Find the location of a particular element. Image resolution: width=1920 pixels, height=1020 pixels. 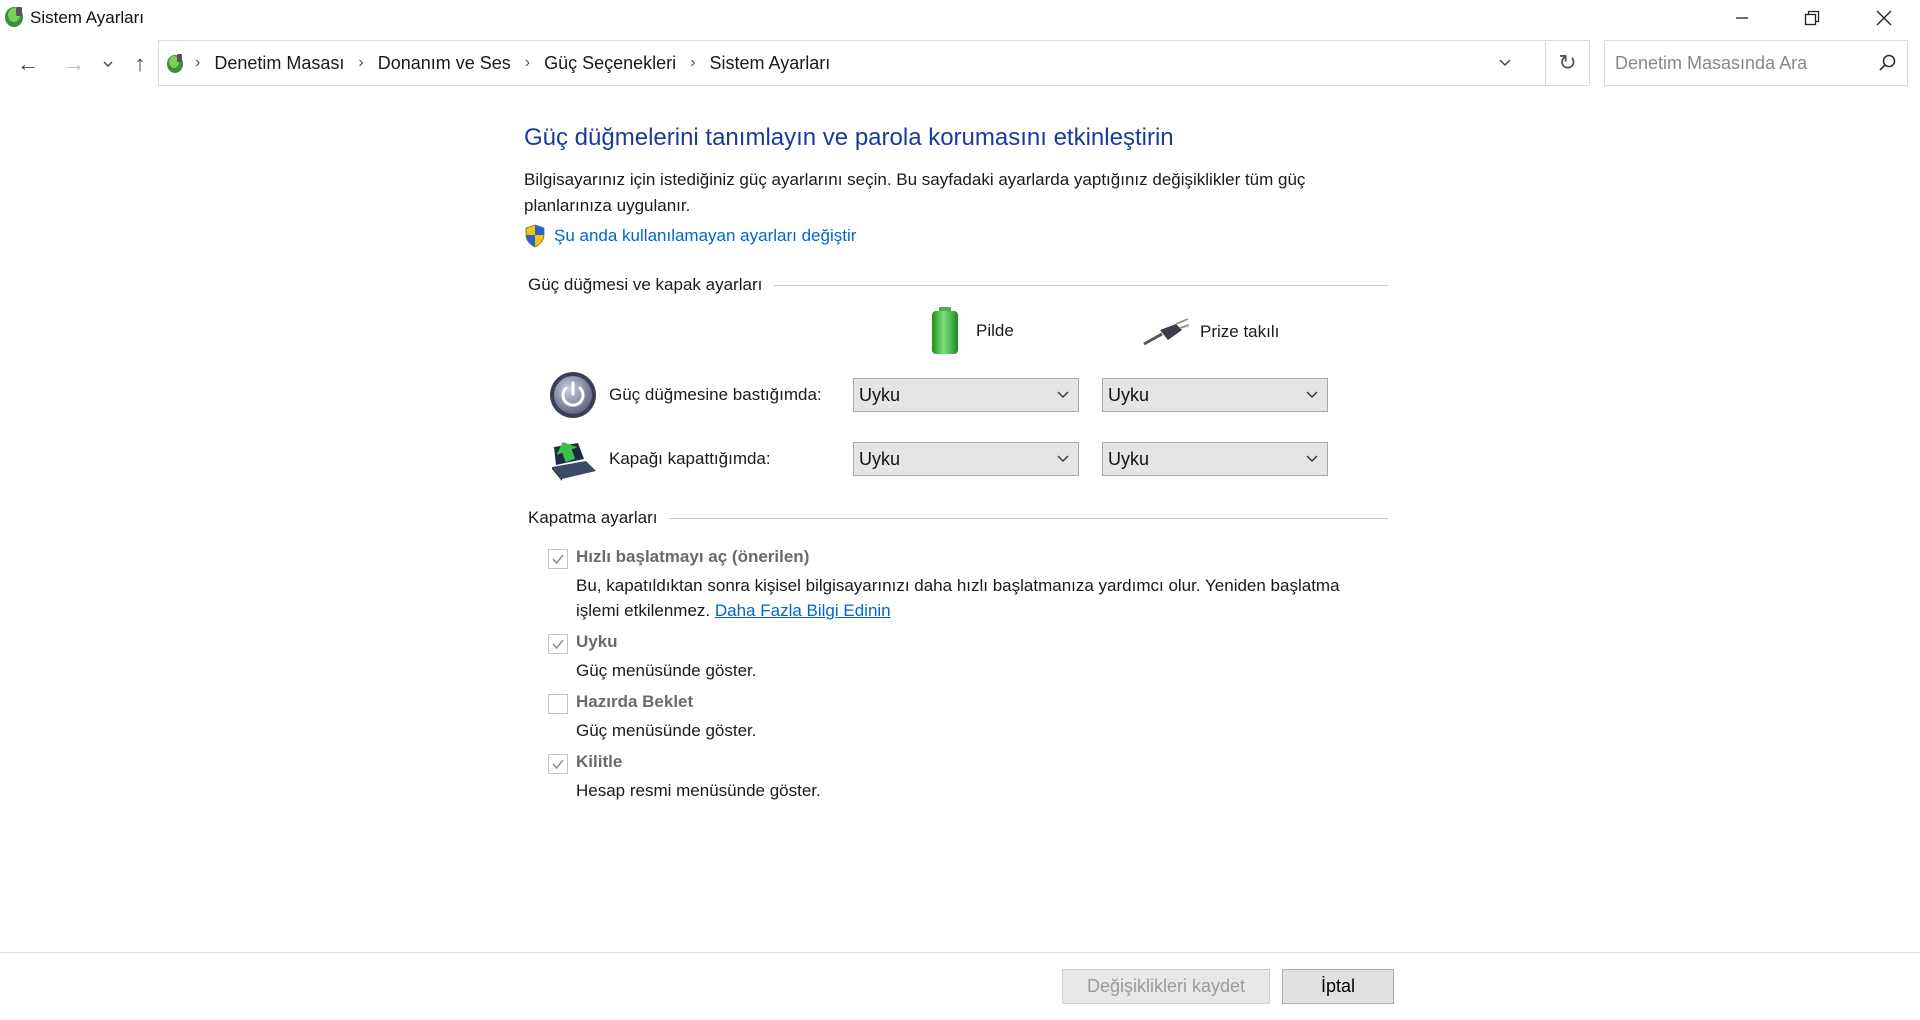

hibernate-checkbox is located at coordinates (558, 704).